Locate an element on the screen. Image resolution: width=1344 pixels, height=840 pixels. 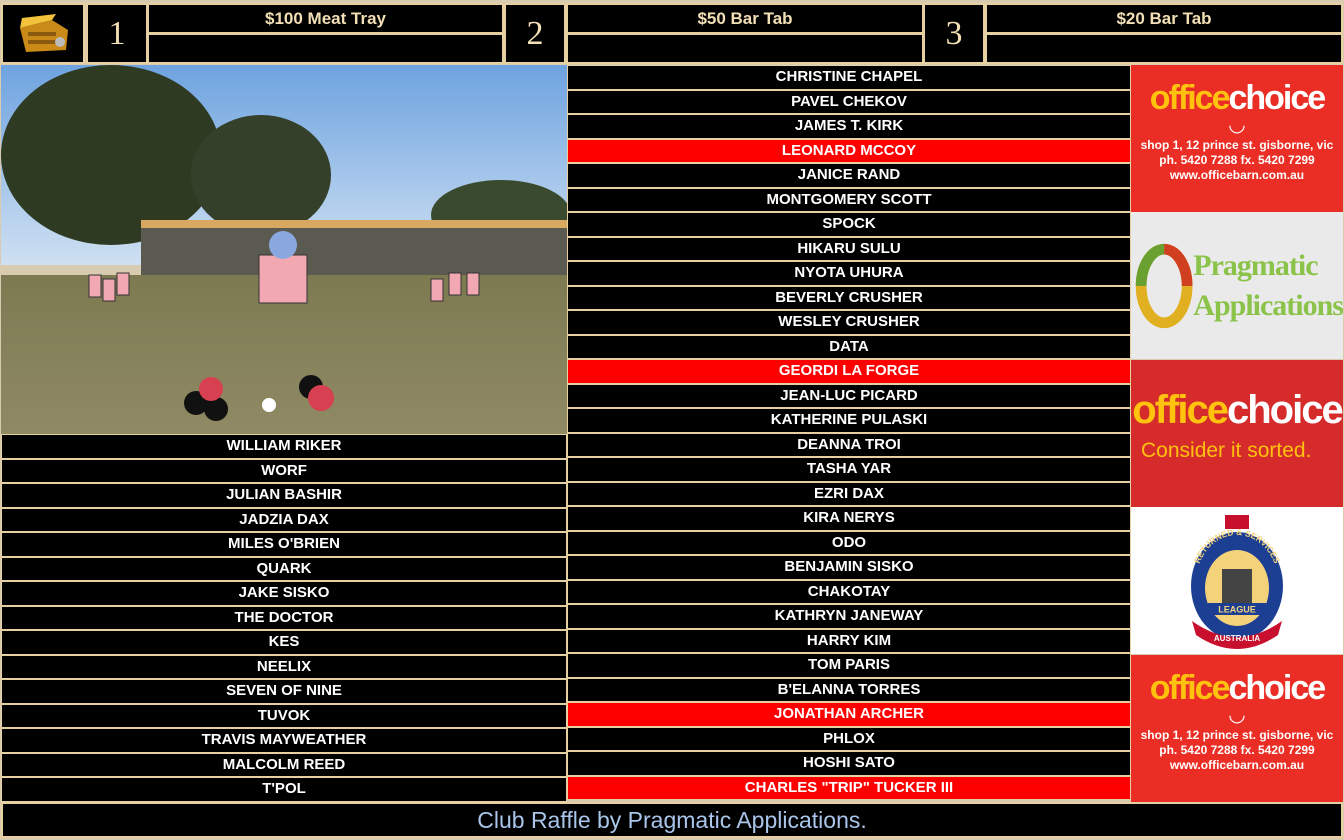
name-row: MONTGOMERY SCOTT is located at coordinates (849, 199).